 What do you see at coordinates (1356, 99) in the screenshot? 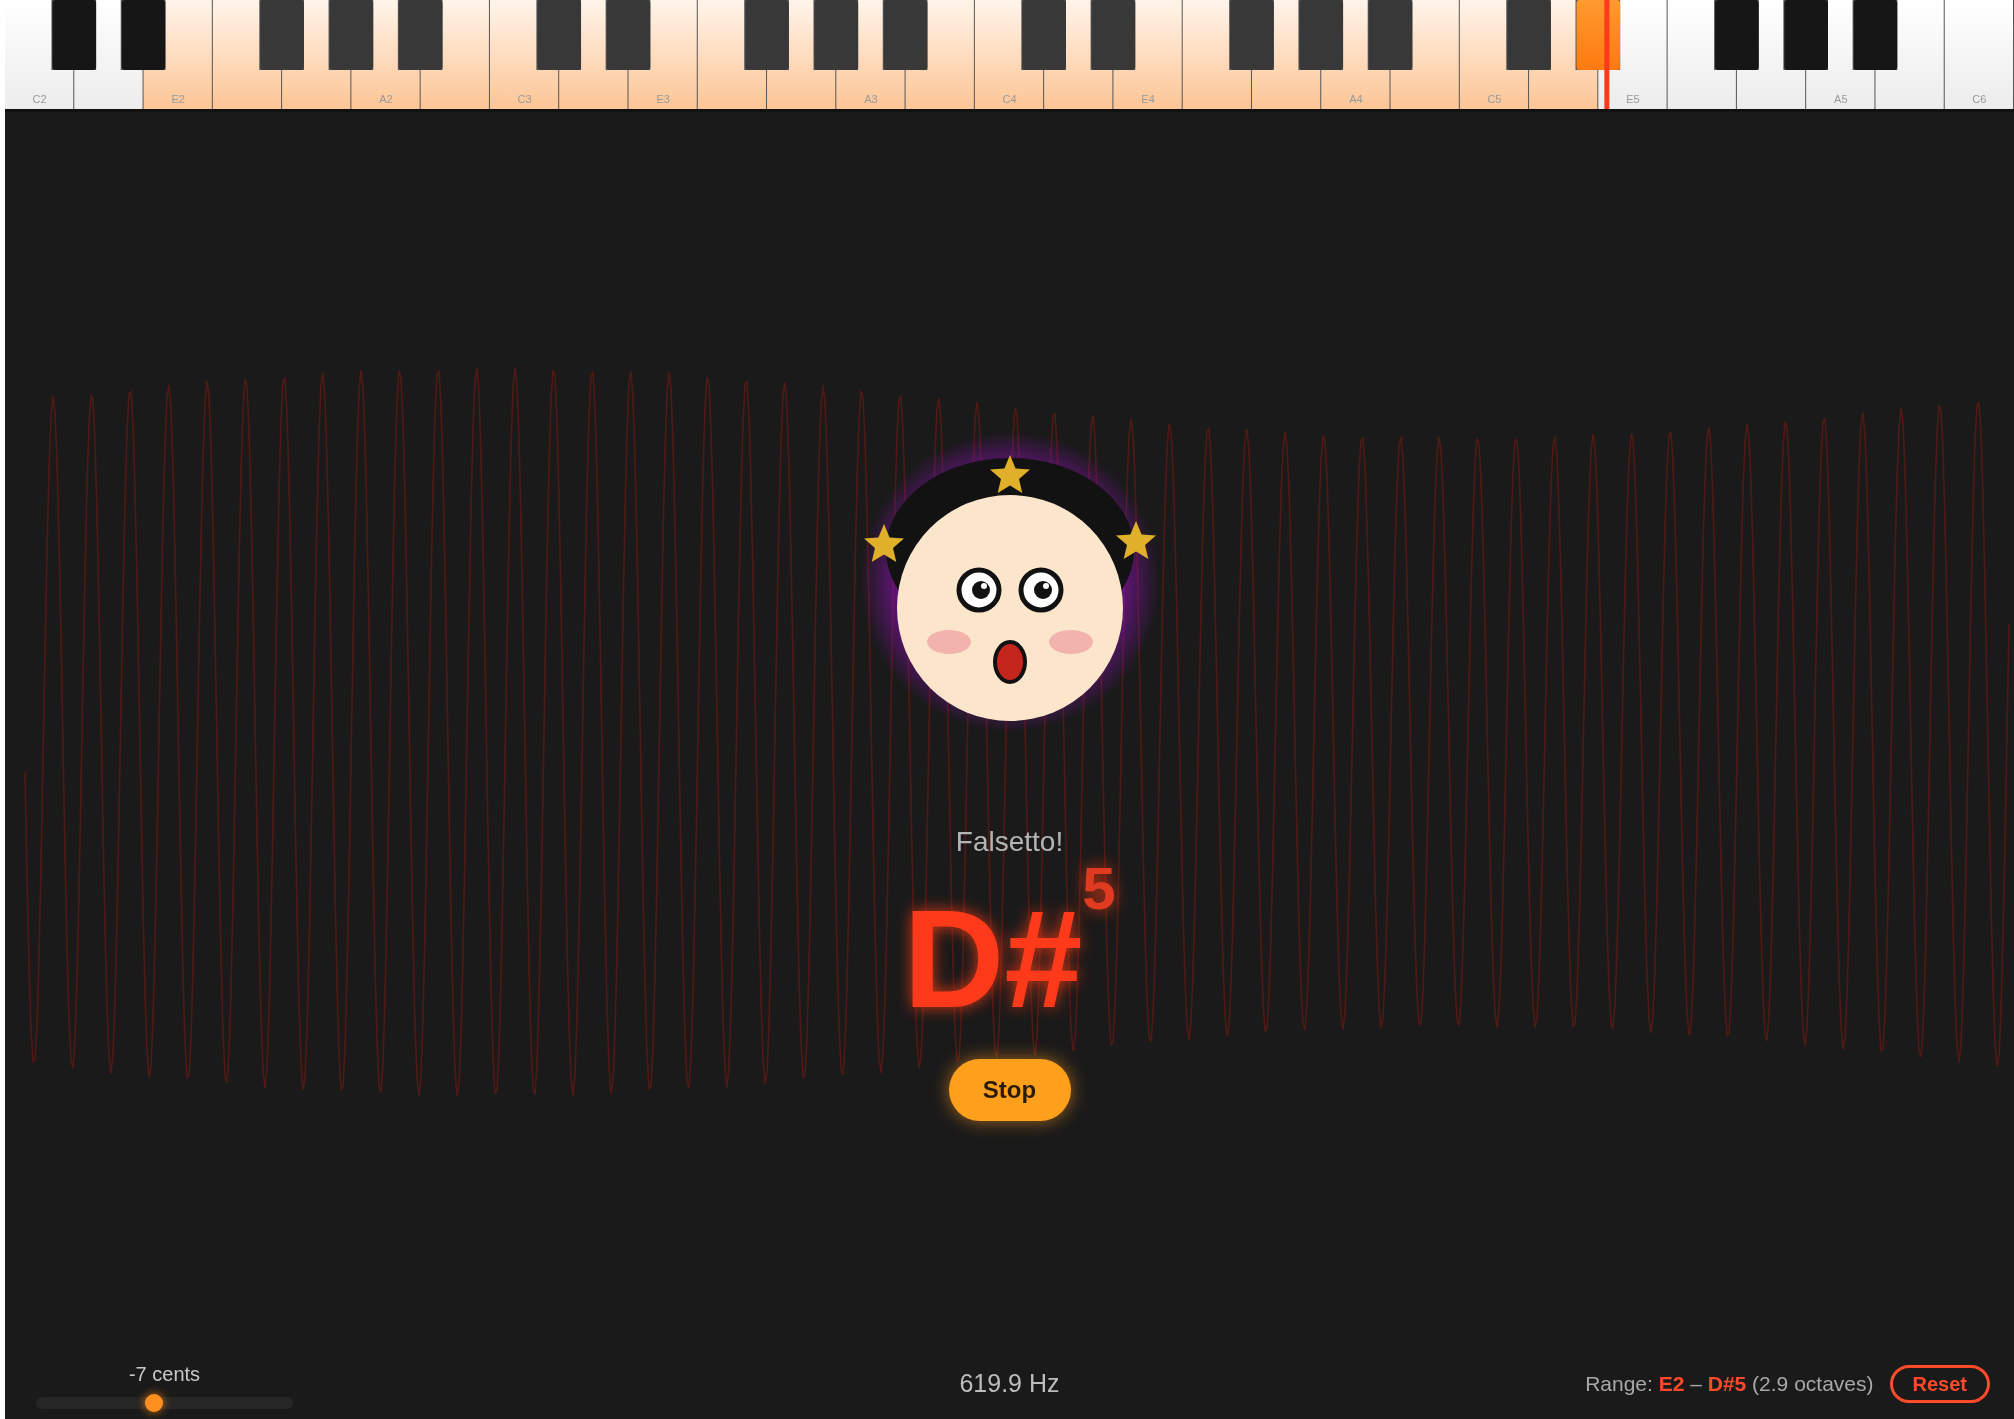
I see `key-label: A4` at bounding box center [1356, 99].